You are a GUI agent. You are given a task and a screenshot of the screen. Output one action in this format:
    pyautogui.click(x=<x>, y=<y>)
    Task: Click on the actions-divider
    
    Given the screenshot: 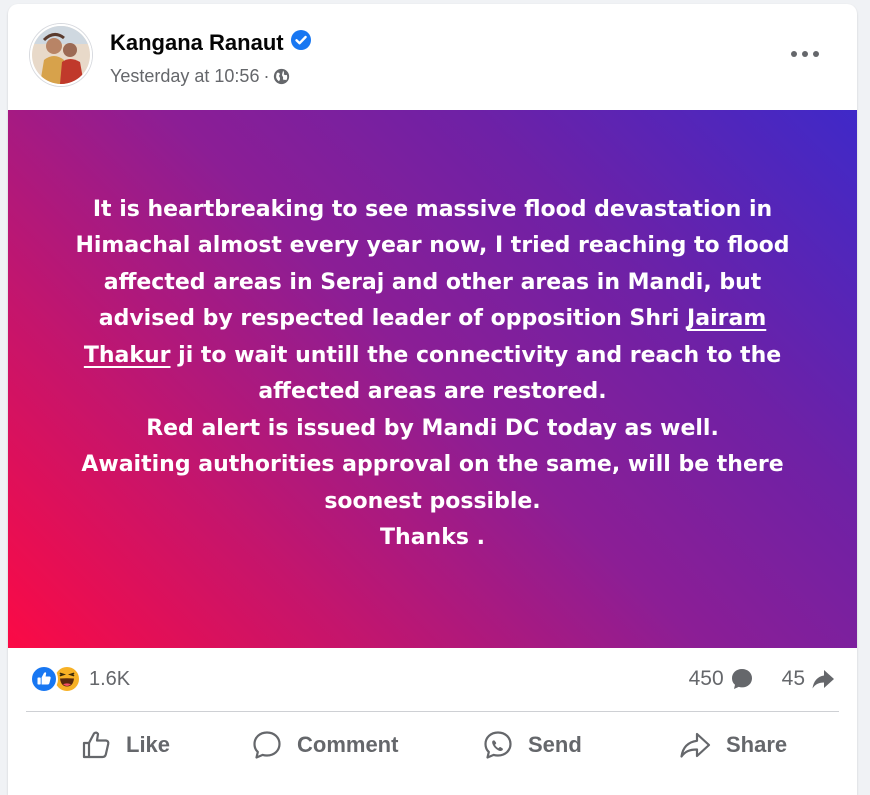 What is the action you would take?
    pyautogui.click(x=432, y=711)
    